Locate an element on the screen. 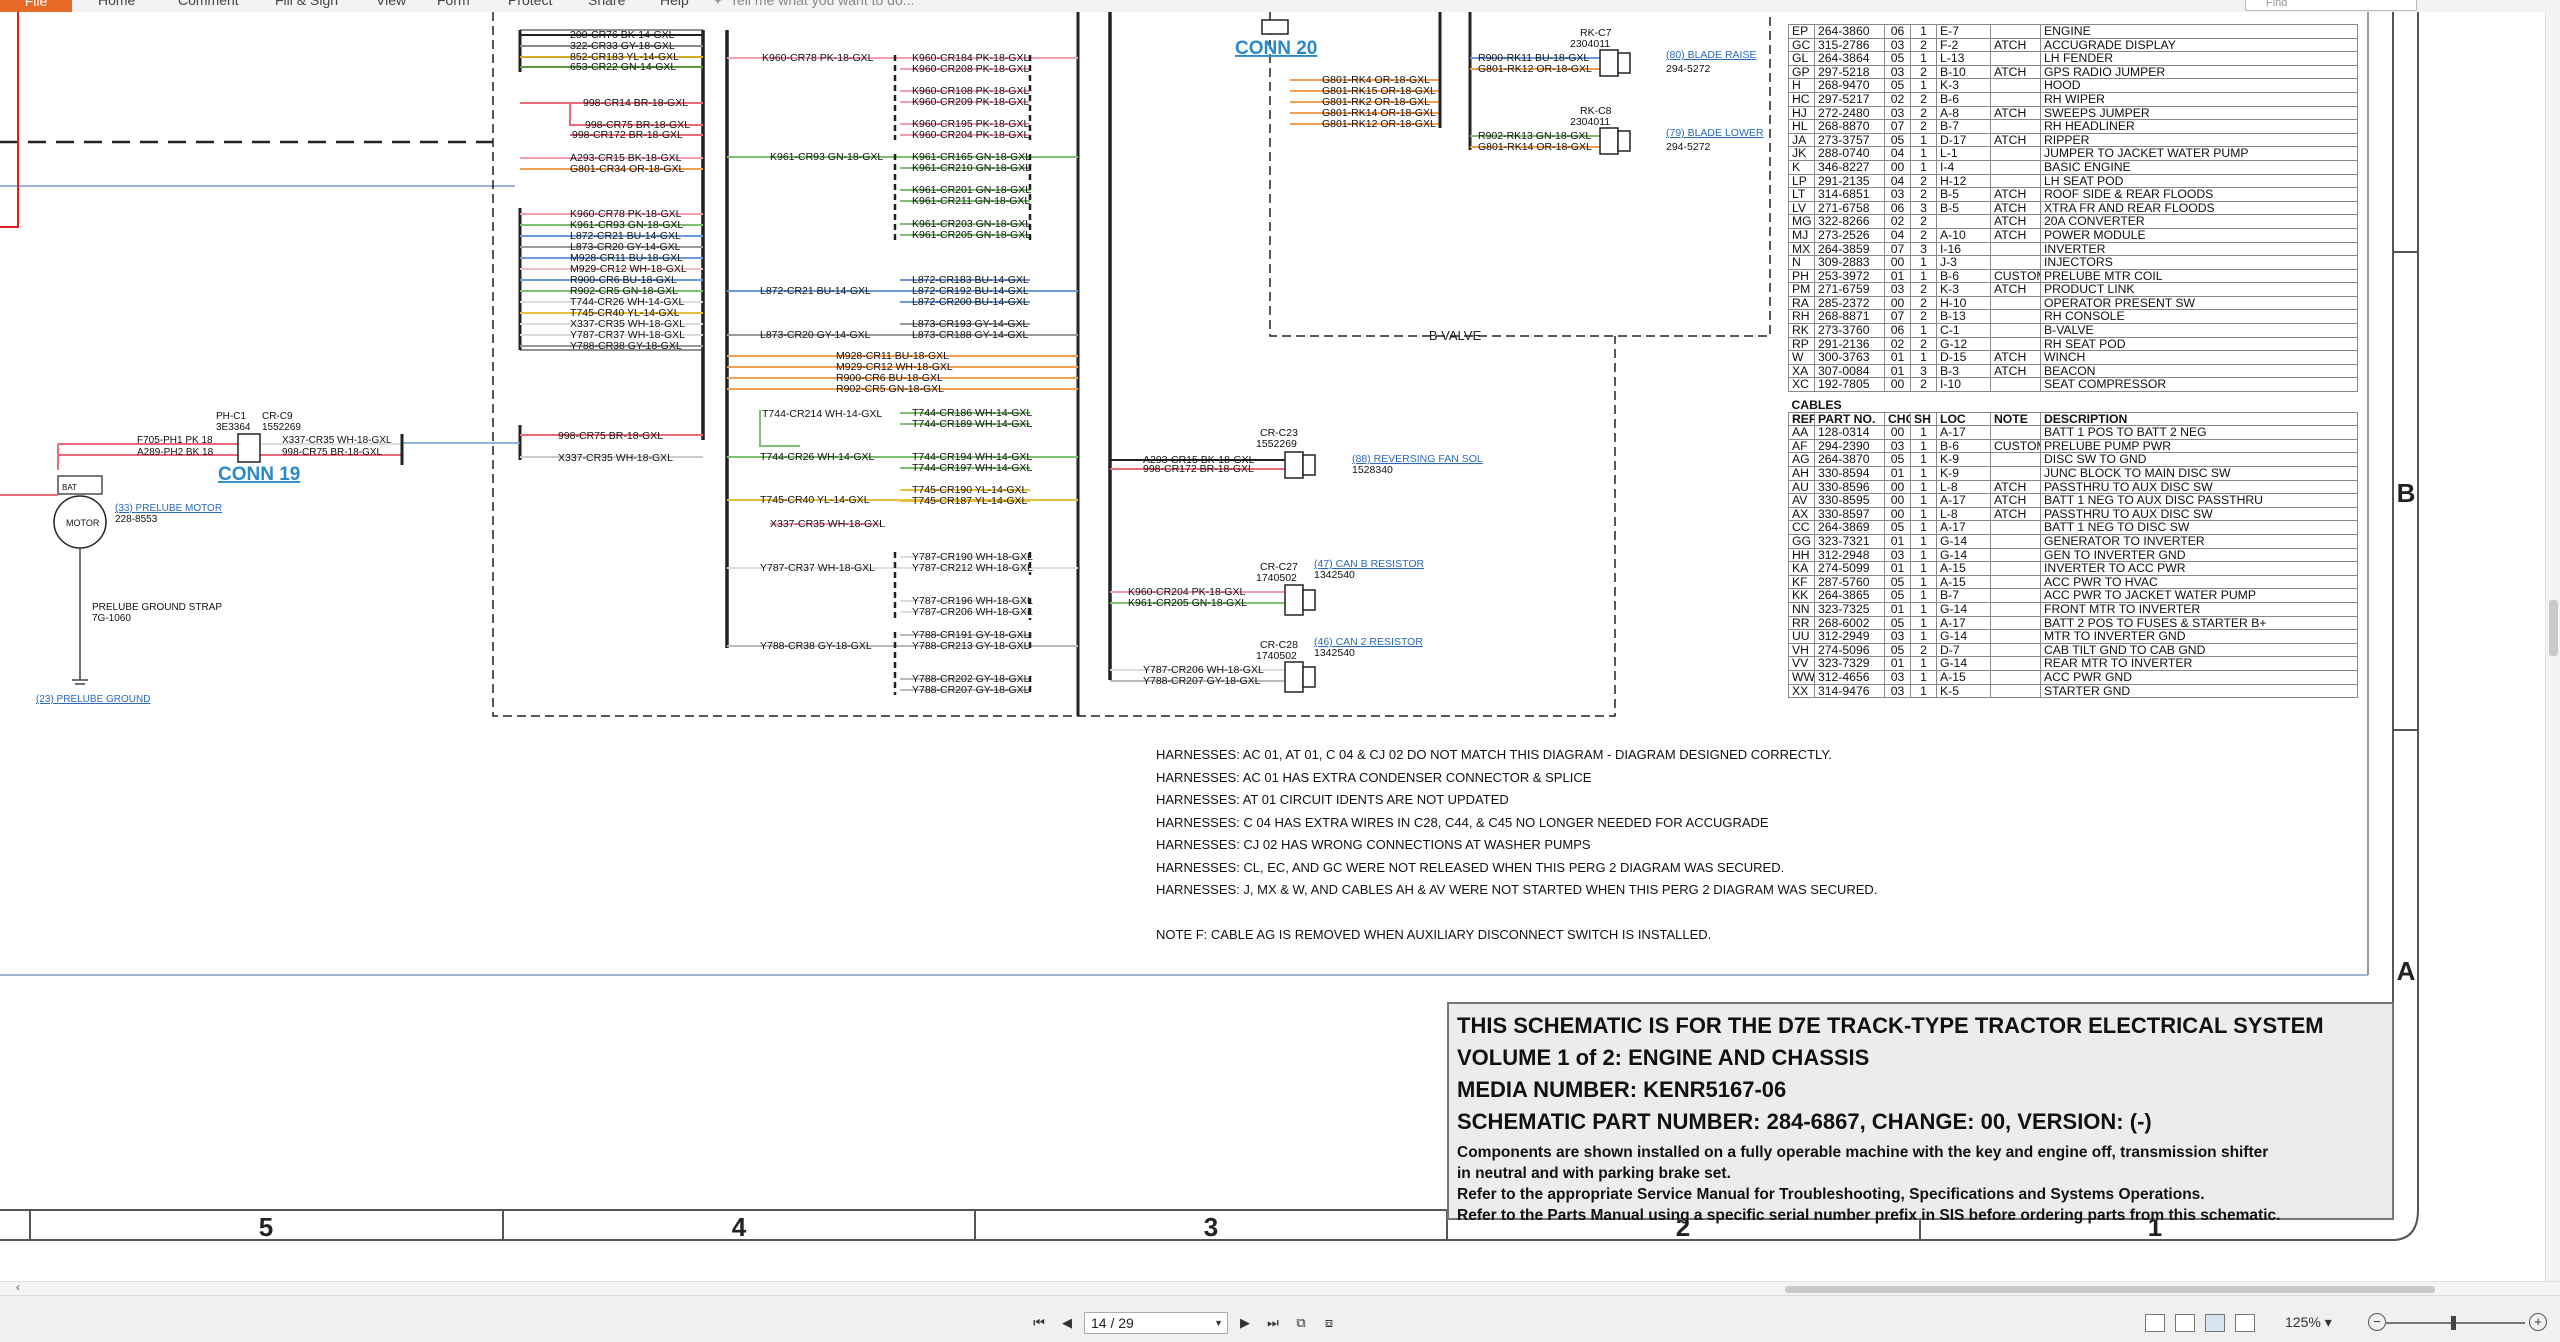 This screenshot has height=1342, width=2560. cables-row: WW 312-4656 03 1 A-15 ACC PWR GND is located at coordinates (2073, 677).